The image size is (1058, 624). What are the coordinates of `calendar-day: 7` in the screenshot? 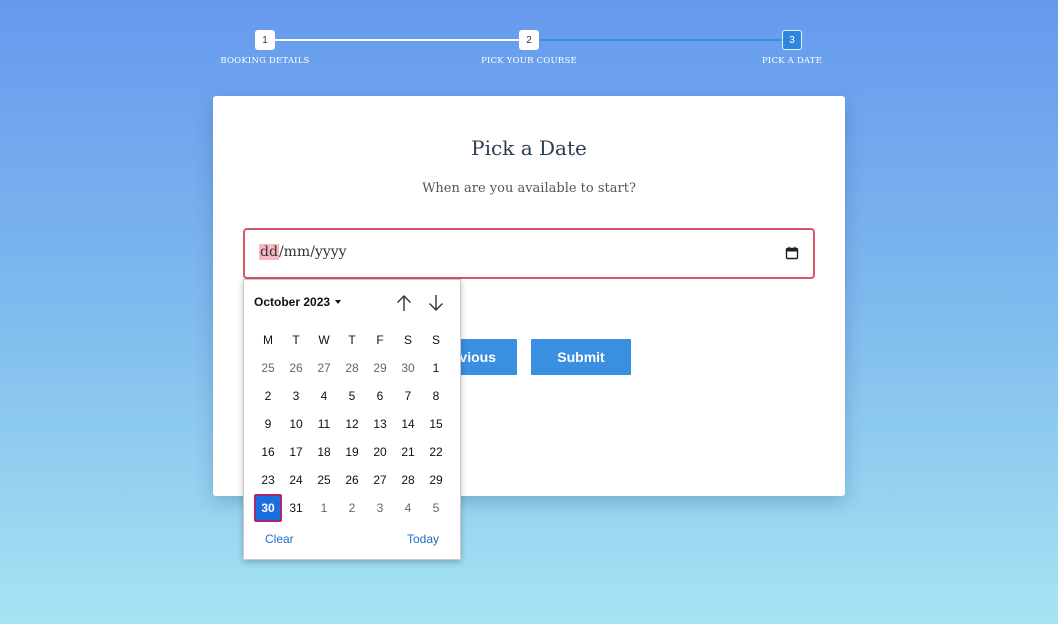 It's located at (408, 396).